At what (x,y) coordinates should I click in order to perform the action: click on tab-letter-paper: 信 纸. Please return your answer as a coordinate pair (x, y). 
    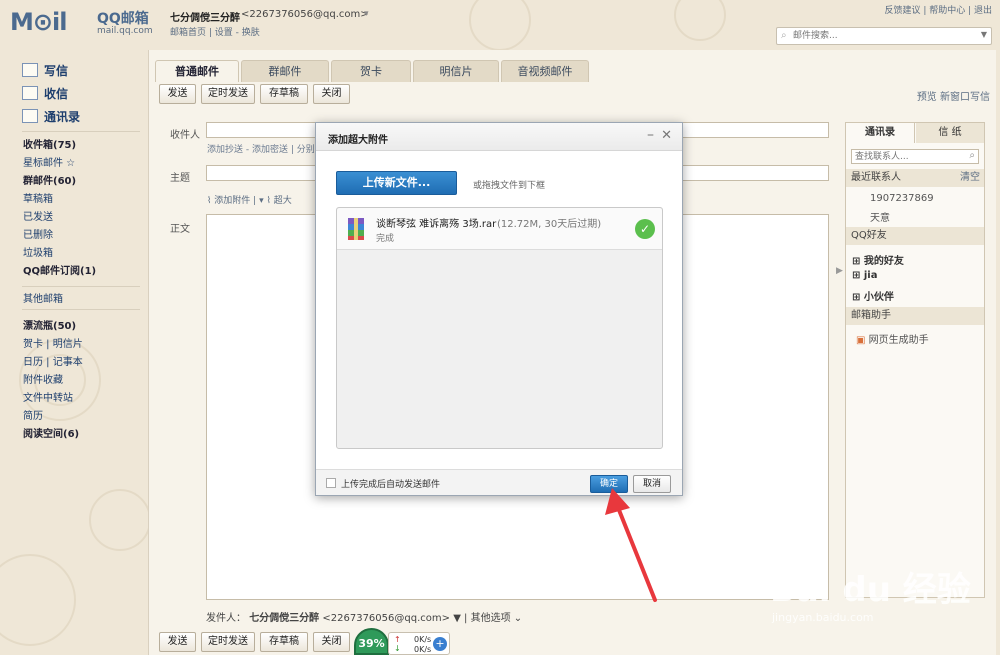
    Looking at the image, I should click on (950, 133).